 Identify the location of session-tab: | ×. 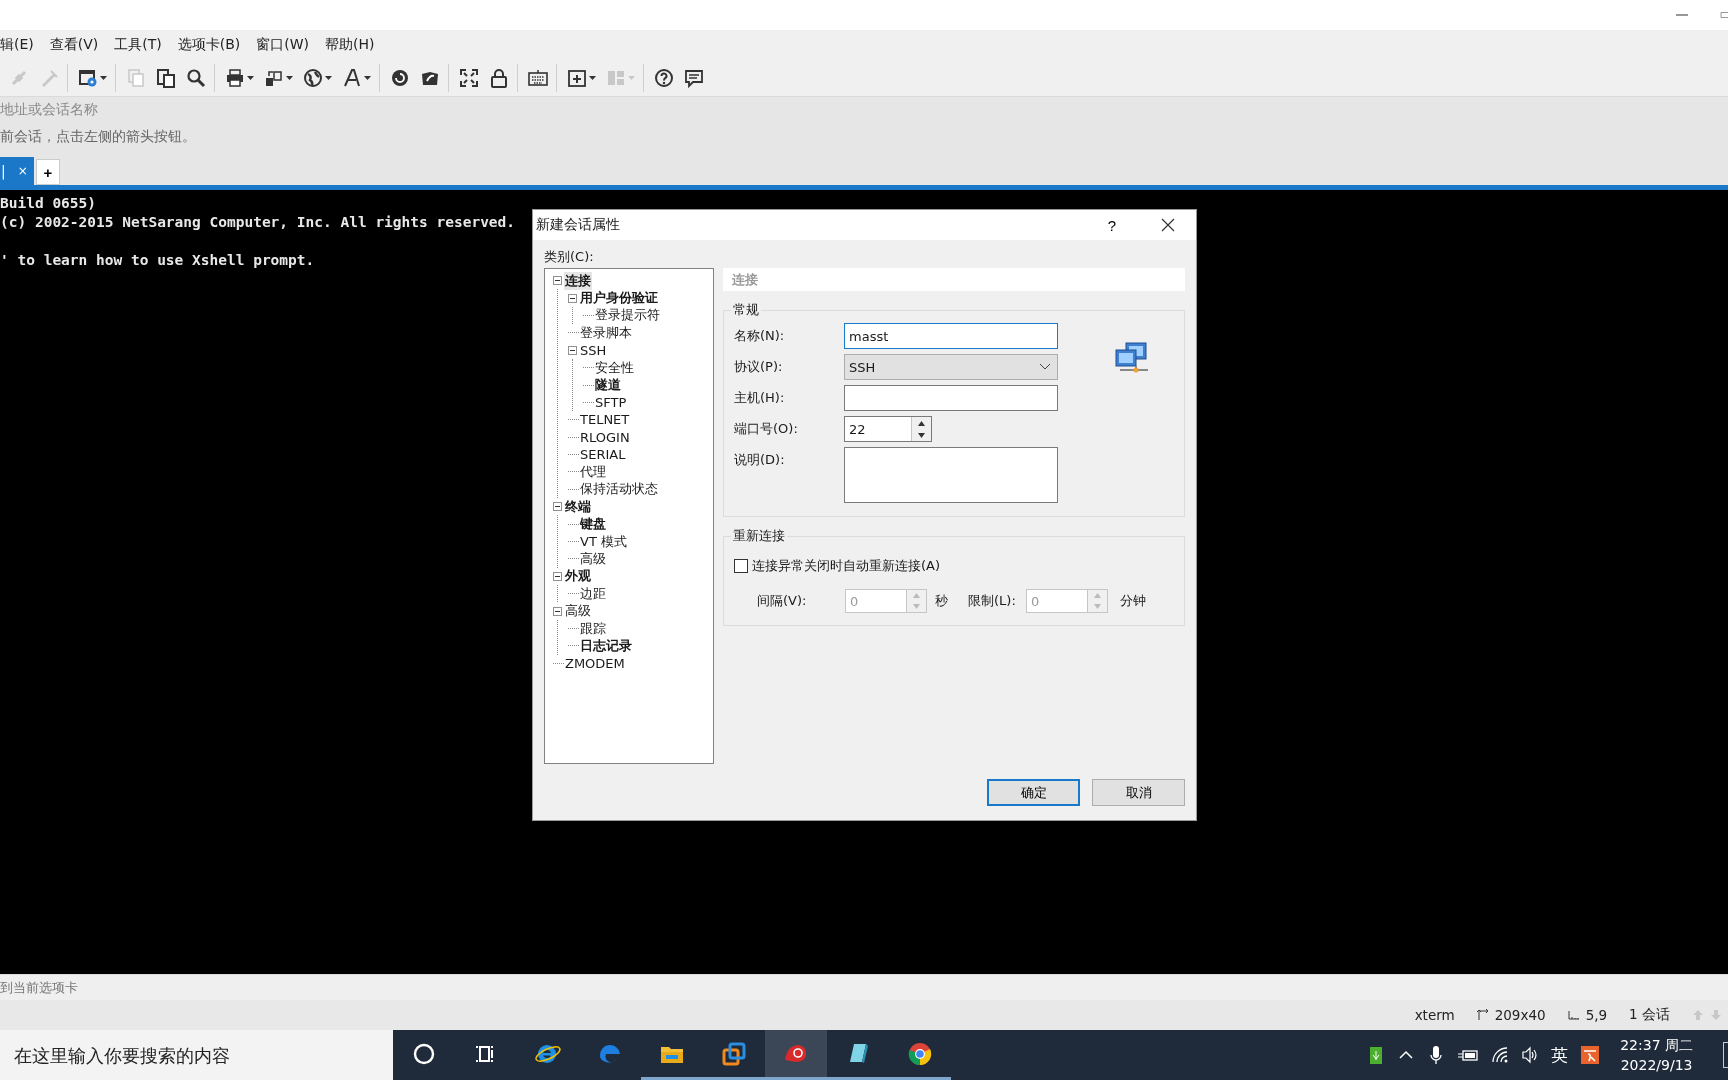
(17, 171).